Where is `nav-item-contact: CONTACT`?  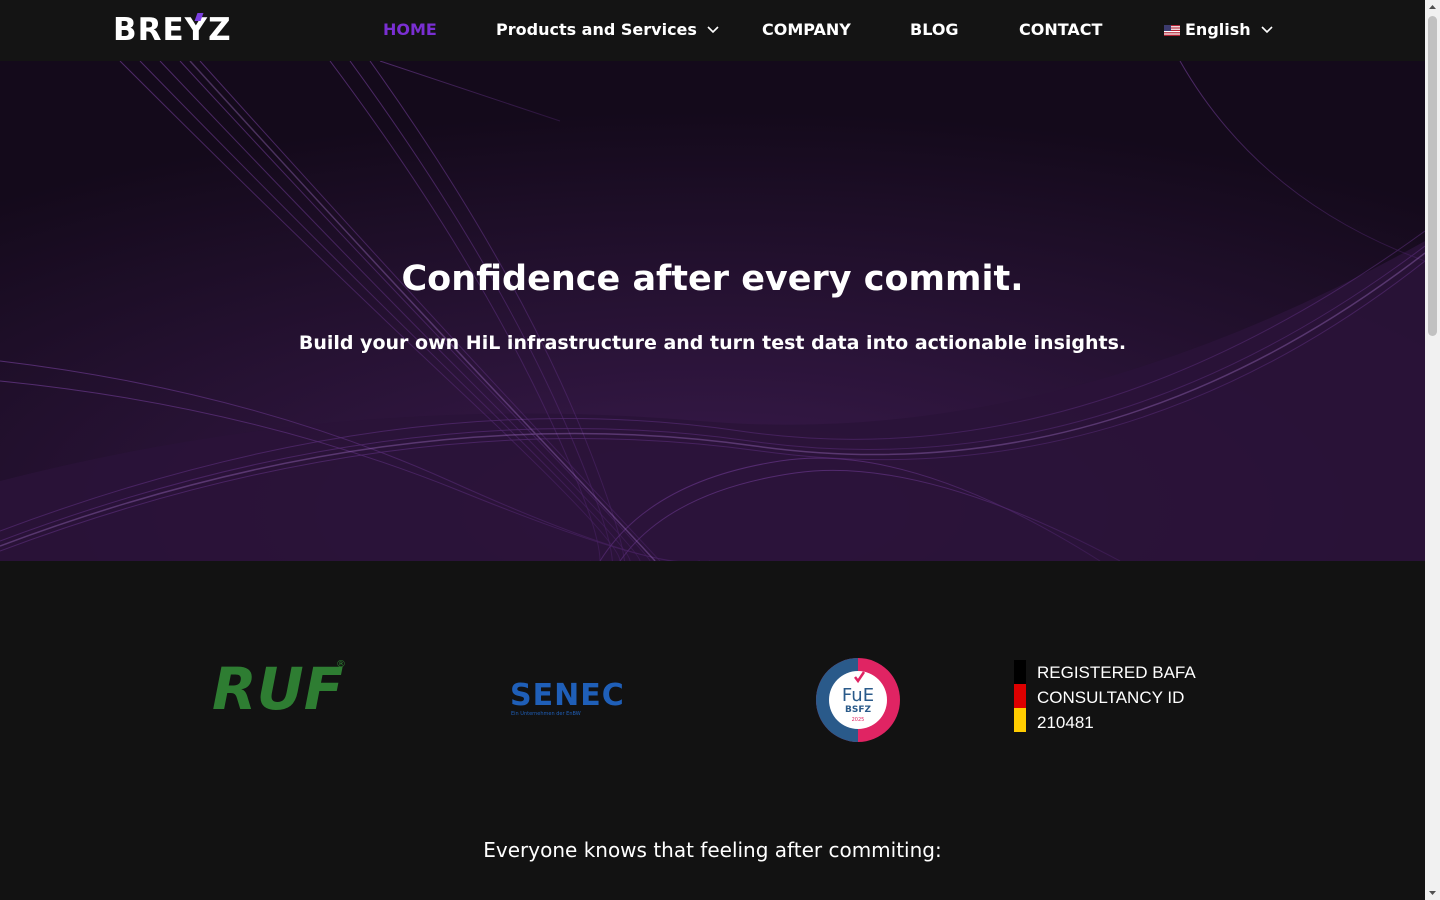
nav-item-contact: CONTACT is located at coordinates (1060, 30).